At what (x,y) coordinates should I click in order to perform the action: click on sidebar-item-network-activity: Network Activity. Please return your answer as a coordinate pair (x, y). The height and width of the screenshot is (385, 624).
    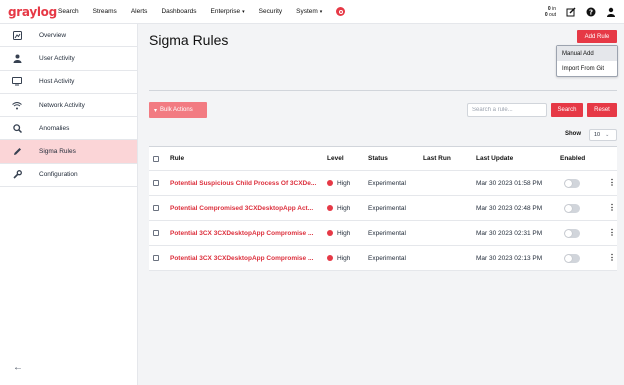
    Looking at the image, I should click on (68, 106).